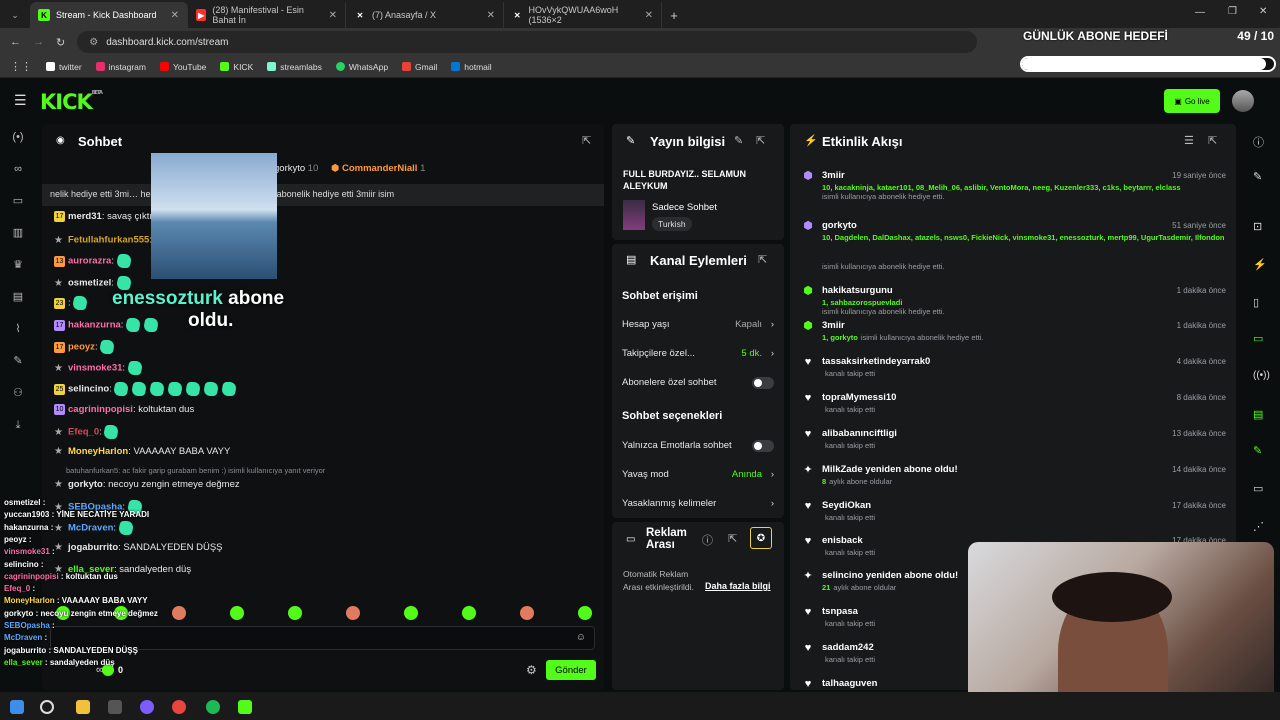 This screenshot has height=720, width=1280. I want to click on bookmark-kick: KICK, so click(236, 67).